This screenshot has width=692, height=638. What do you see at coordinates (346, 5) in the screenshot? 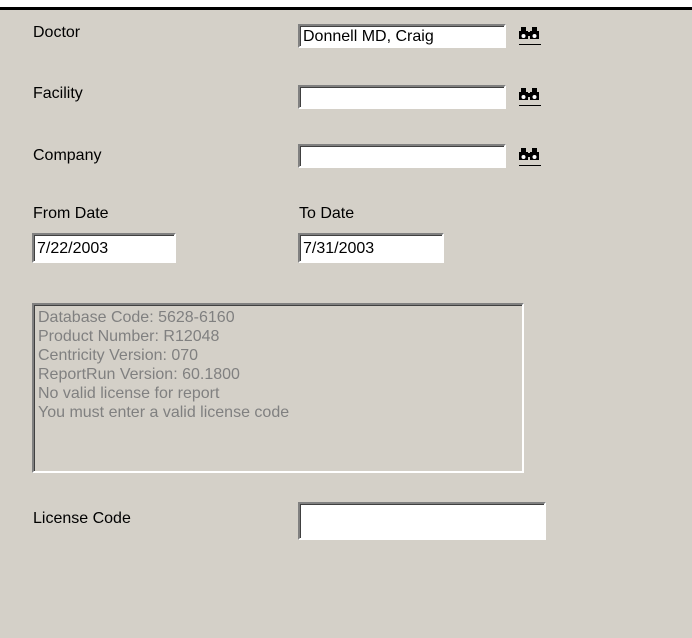
I see `window-title-strip` at bounding box center [346, 5].